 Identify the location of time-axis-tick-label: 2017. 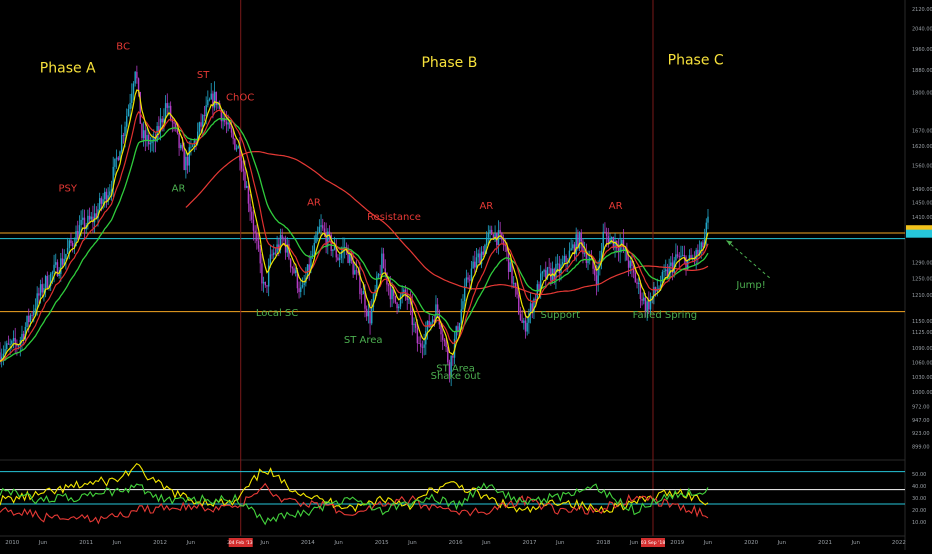
(529, 543).